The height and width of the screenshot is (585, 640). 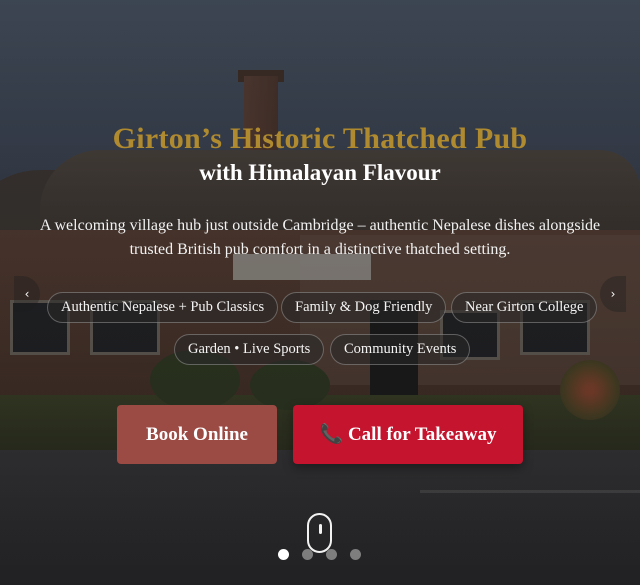 I want to click on feature-badge: Family & Dog Friendly, so click(x=364, y=307).